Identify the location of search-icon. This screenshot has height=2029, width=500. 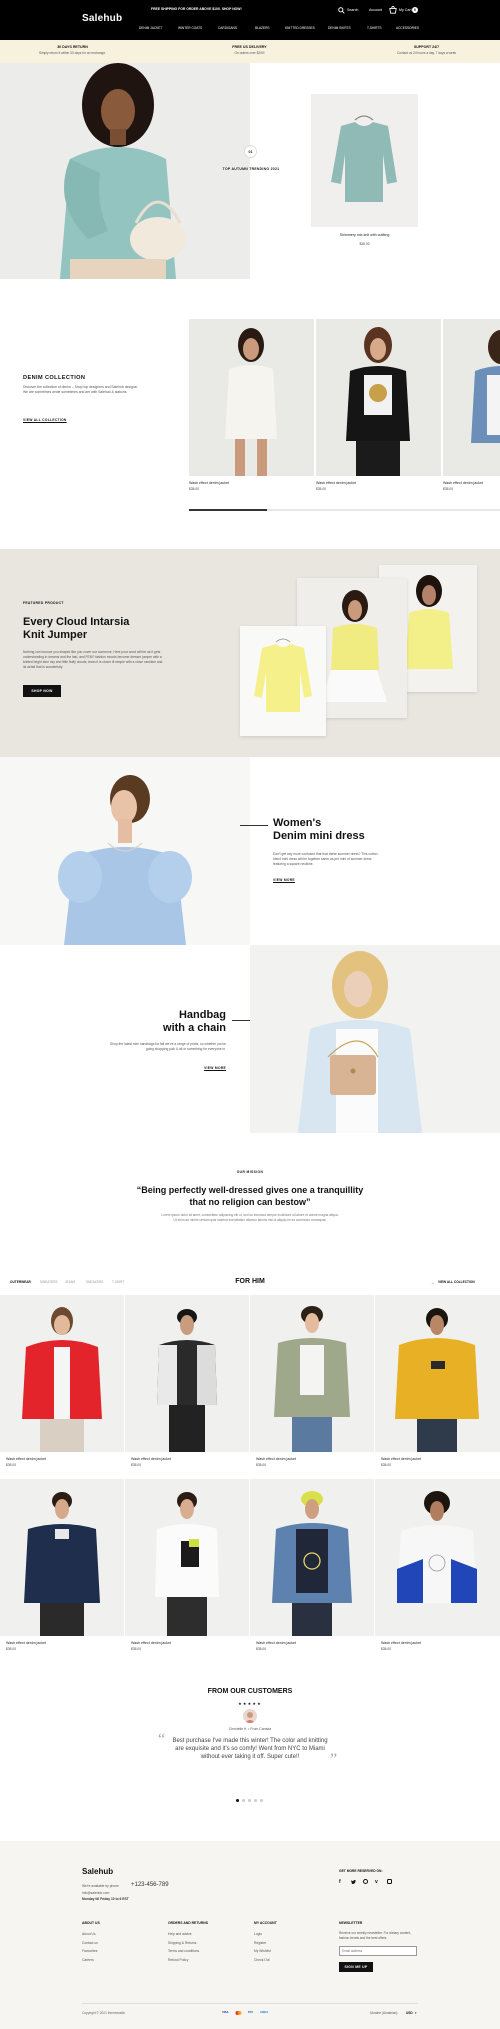
(341, 10).